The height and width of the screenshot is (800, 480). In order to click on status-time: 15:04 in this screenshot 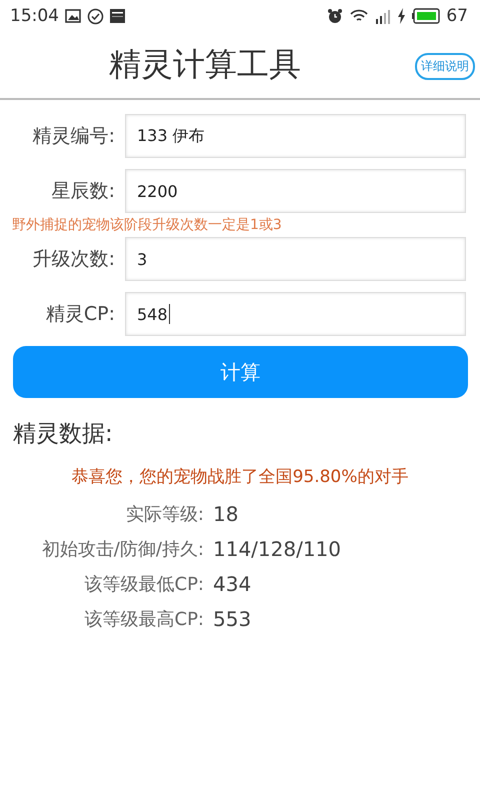, I will do `click(34, 16)`.